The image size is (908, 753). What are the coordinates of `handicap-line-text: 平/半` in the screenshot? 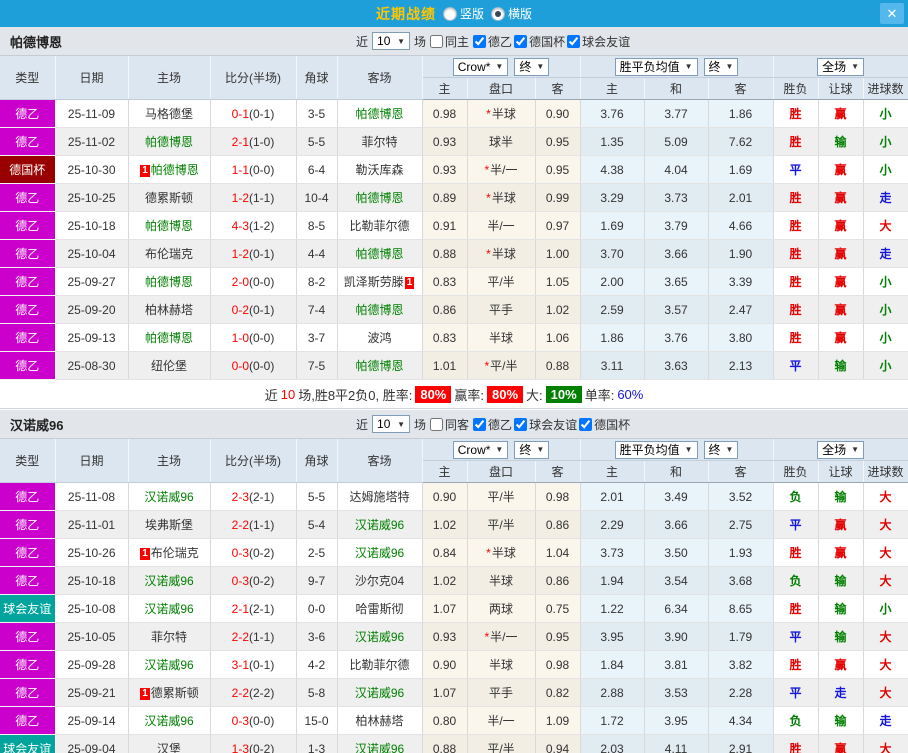 It's located at (504, 366).